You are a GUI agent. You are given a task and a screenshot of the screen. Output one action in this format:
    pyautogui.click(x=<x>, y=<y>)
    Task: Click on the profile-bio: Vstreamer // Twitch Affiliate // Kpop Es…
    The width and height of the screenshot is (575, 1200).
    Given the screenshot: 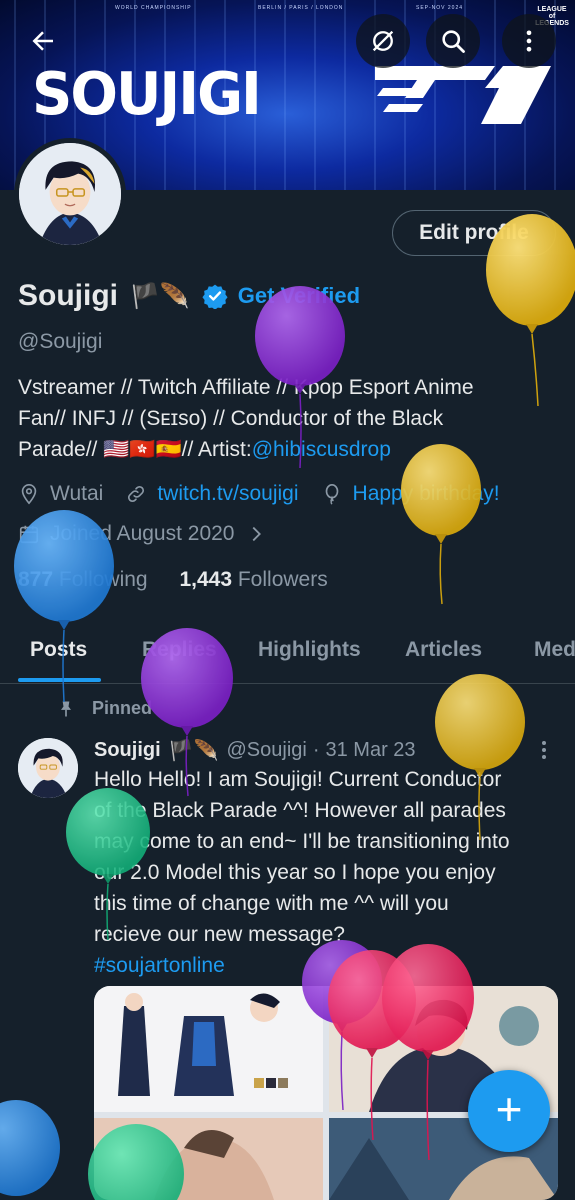 What is the action you would take?
    pyautogui.click(x=288, y=418)
    